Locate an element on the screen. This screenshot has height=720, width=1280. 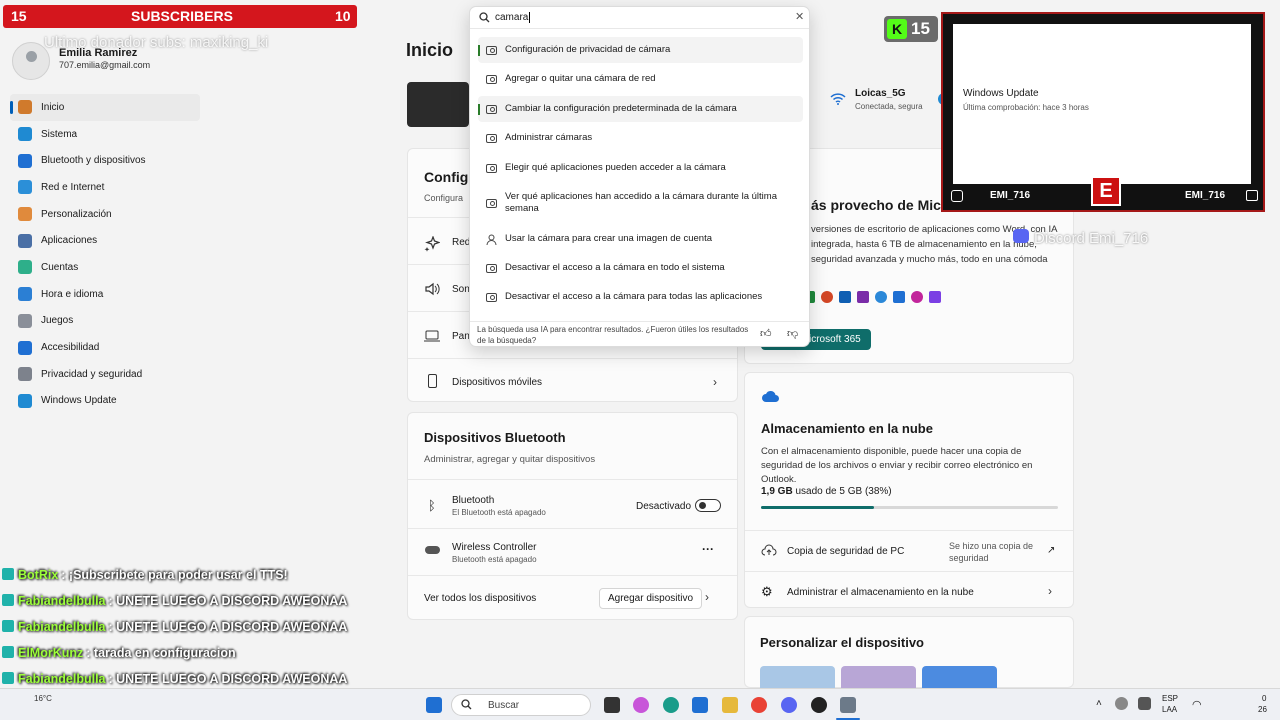
manage-cloud-link: Administrar el almacenamiento en la nube is located at coordinates (880, 592).